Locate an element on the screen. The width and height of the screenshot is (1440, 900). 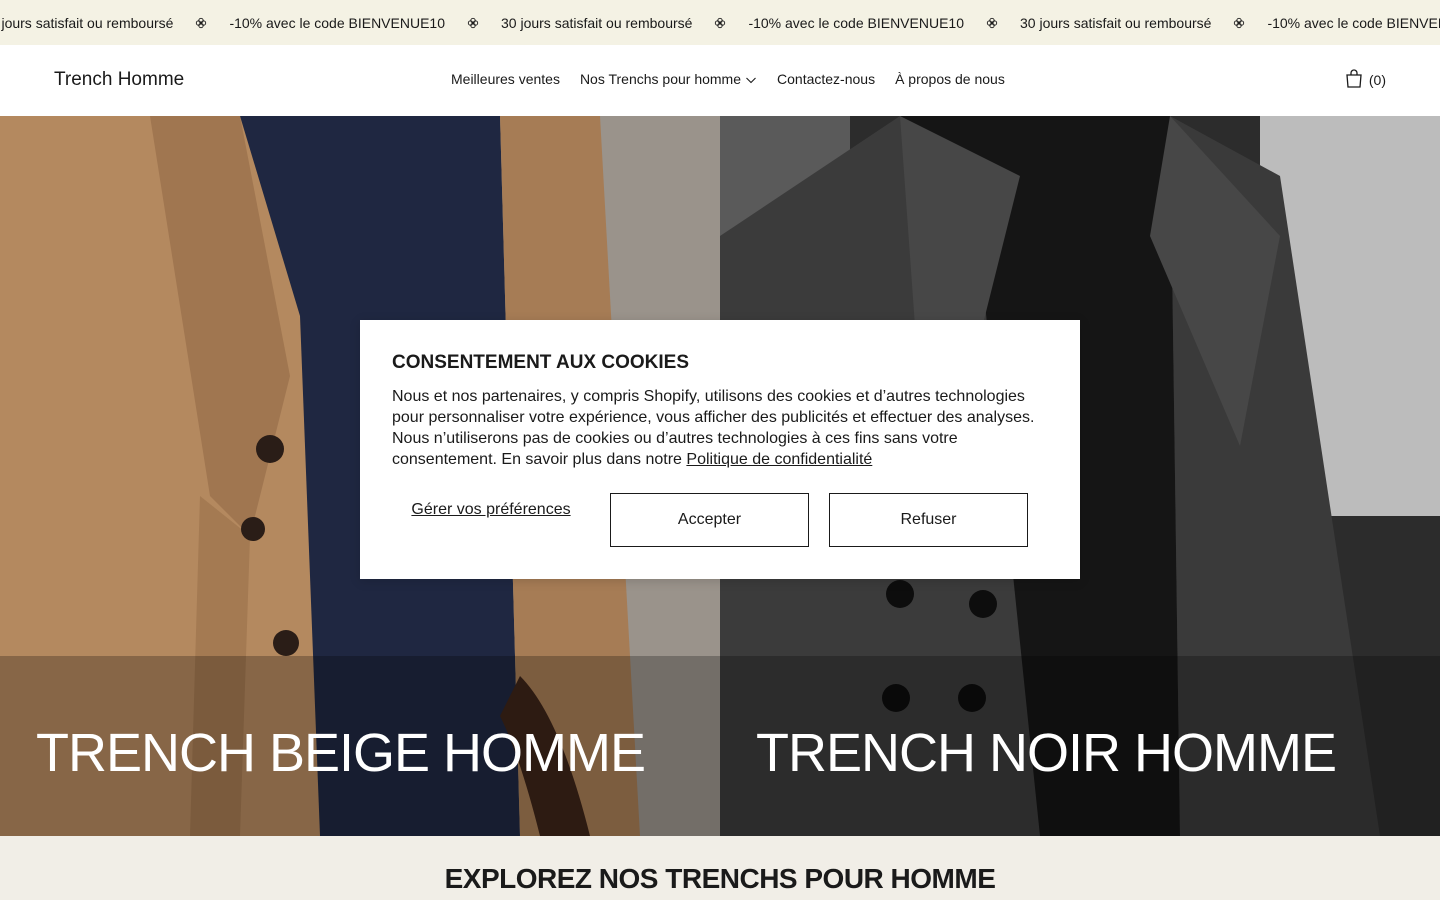
nav-item-about: À propos de nous is located at coordinates (950, 79).